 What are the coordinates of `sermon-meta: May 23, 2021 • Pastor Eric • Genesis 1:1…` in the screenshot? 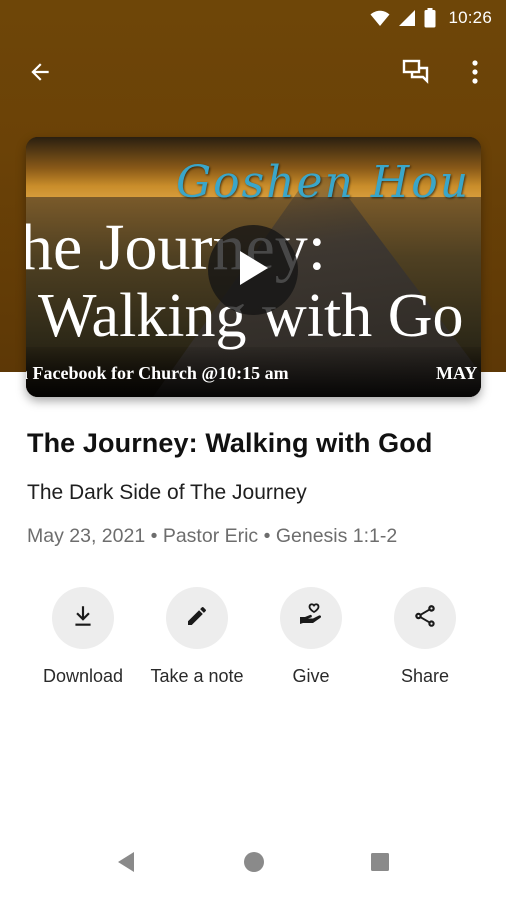 It's located at (212, 536).